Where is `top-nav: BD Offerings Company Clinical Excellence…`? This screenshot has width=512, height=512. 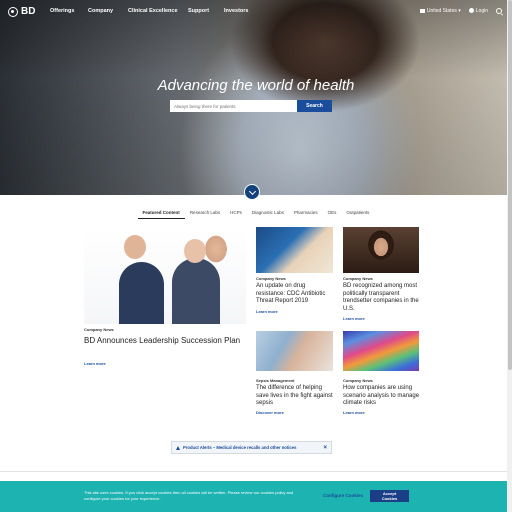
top-nav: BD Offerings Company Clinical Excellence… is located at coordinates (256, 11).